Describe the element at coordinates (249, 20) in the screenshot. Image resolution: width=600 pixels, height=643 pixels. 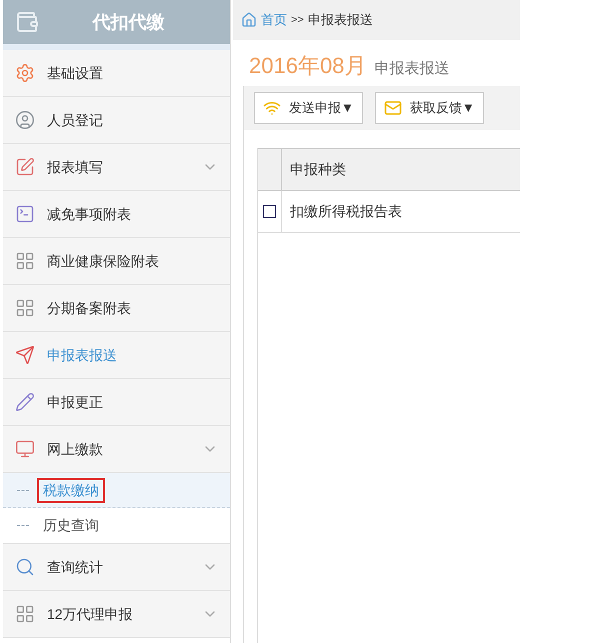
I see `home-icon` at that location.